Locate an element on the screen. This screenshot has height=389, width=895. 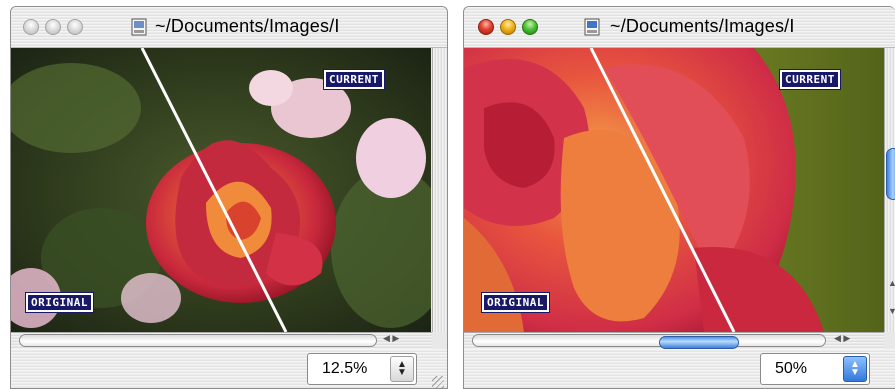
vertical-scrollbar: ▲ ▼ is located at coordinates (889, 190).